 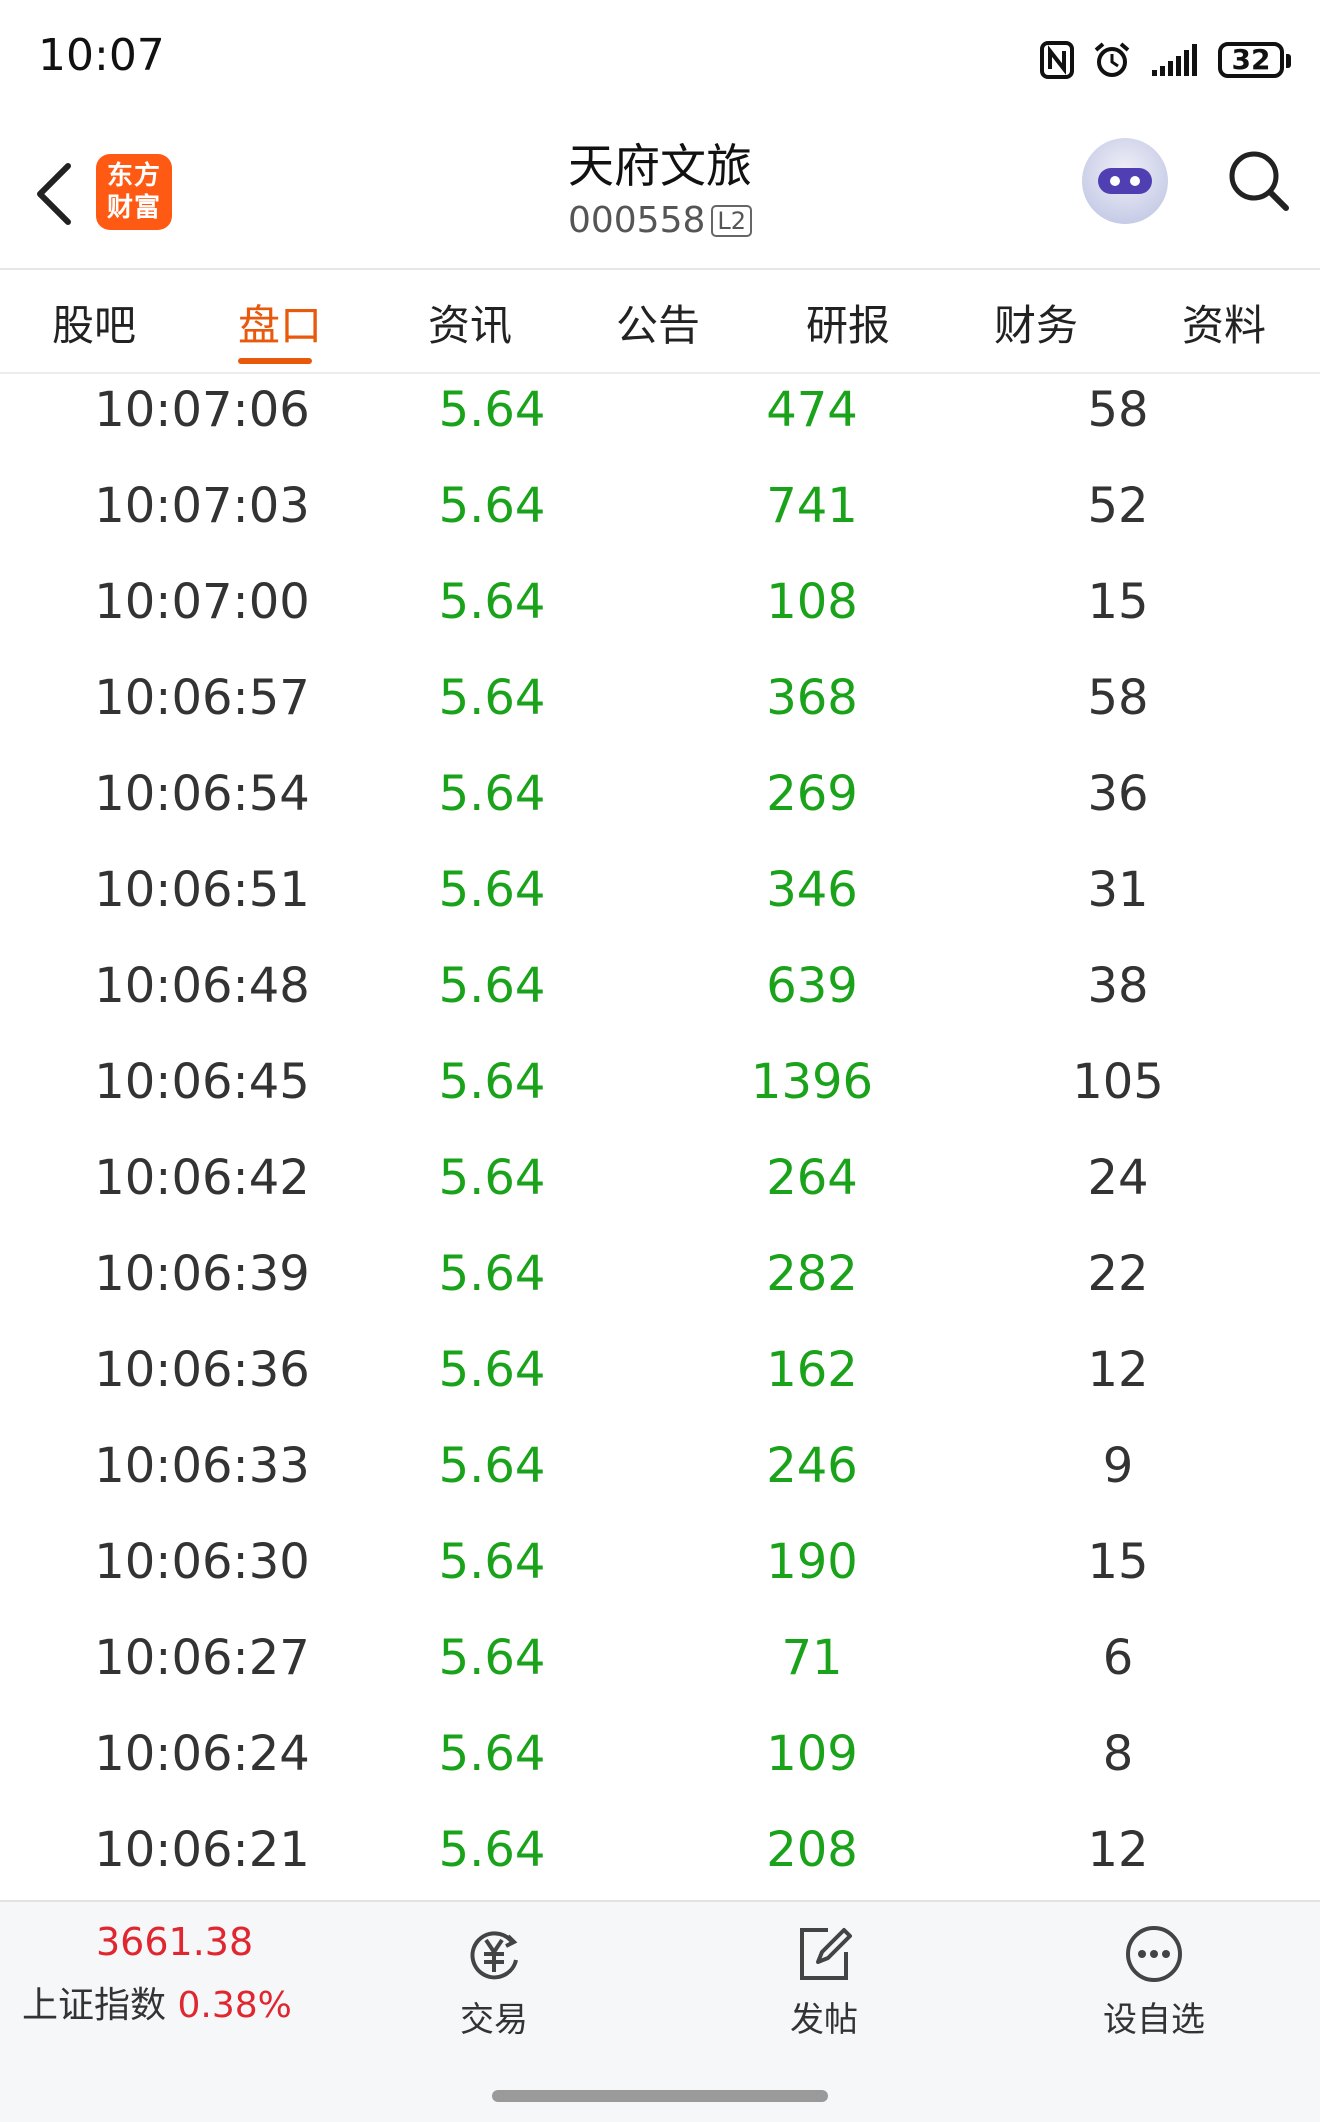 What do you see at coordinates (812, 890) in the screenshot?
I see `trade-volume: 346` at bounding box center [812, 890].